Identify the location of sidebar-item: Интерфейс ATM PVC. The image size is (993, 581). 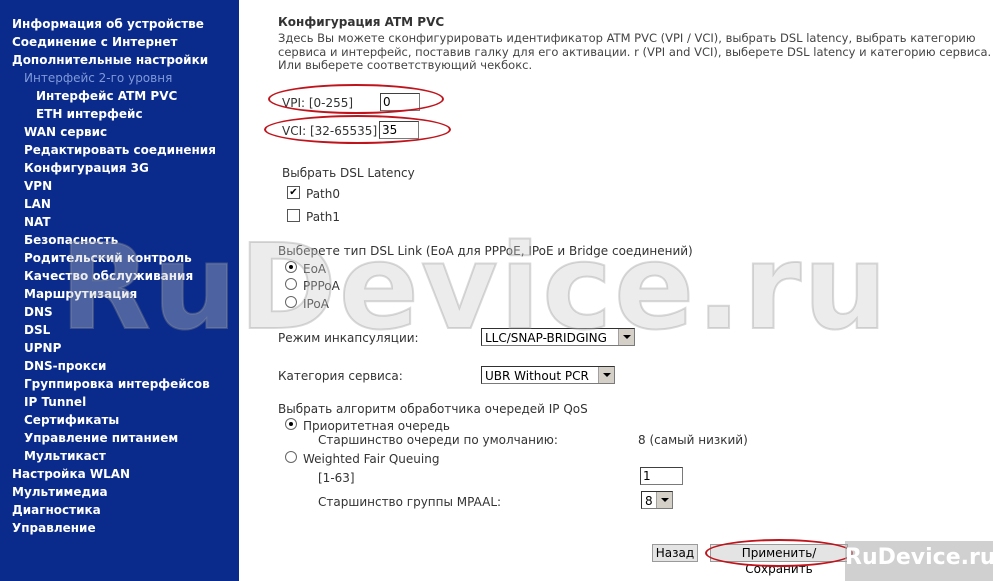
(106, 96).